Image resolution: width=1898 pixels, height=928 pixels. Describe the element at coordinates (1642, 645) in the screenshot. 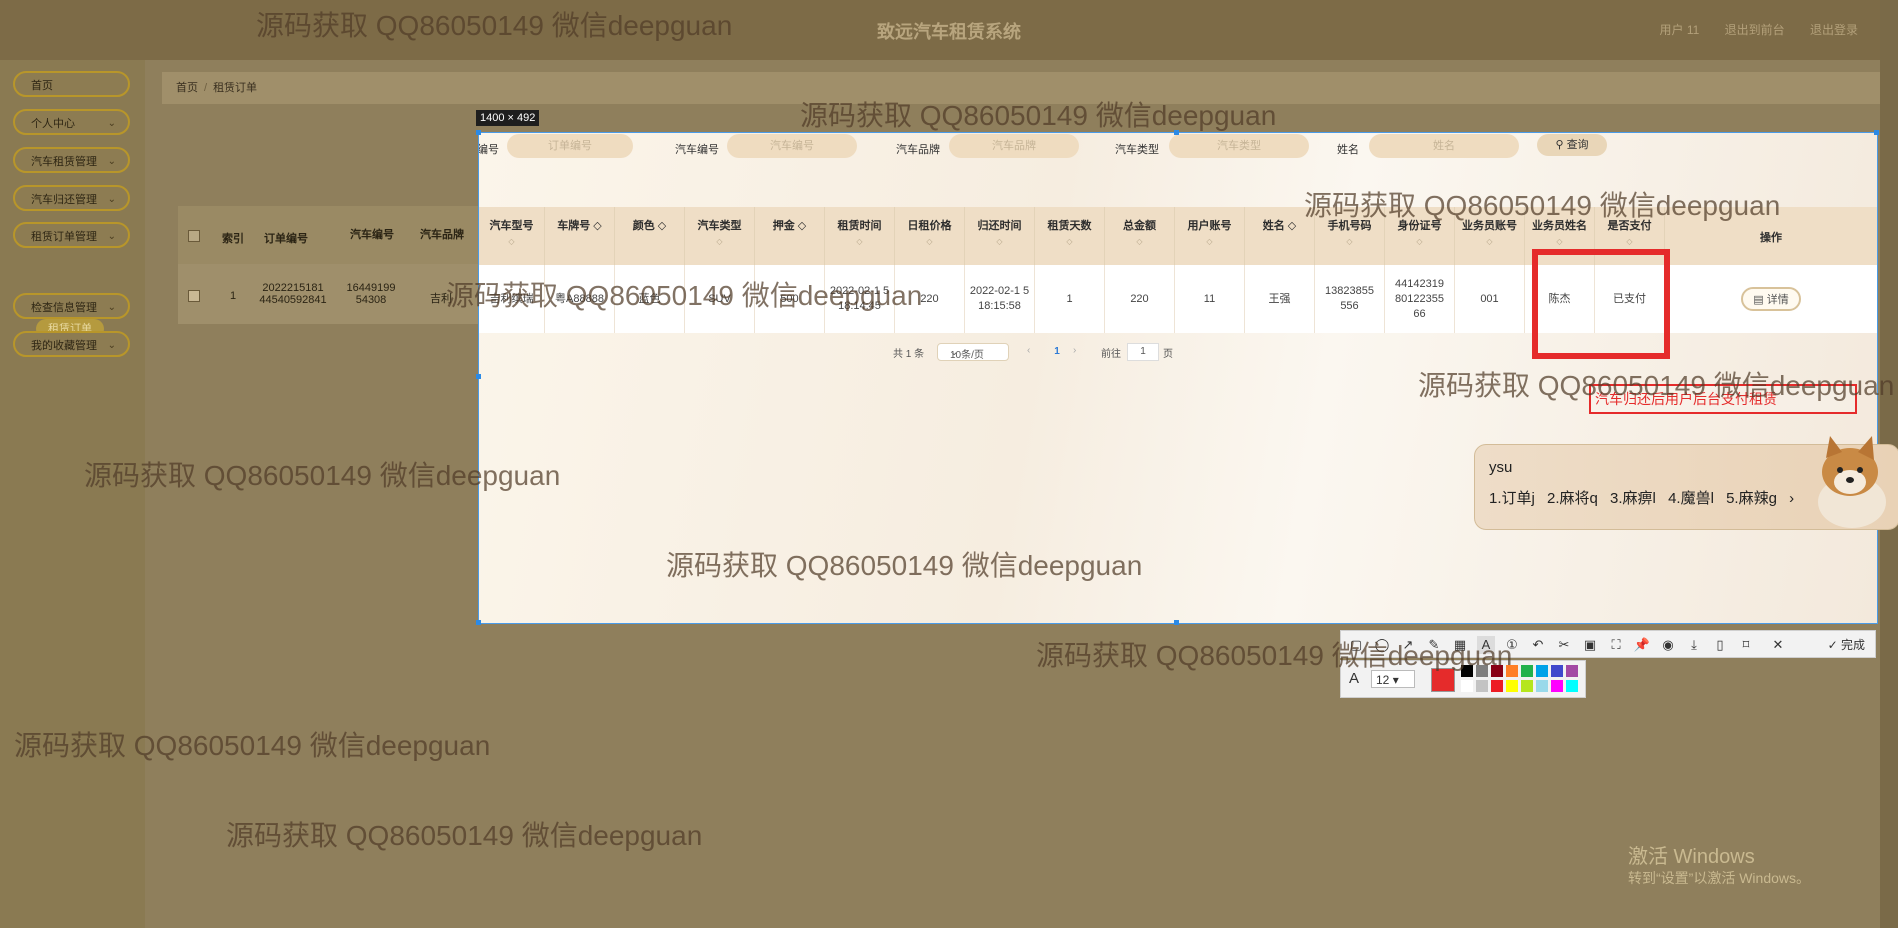

I see `pin-icon: 📌` at that location.